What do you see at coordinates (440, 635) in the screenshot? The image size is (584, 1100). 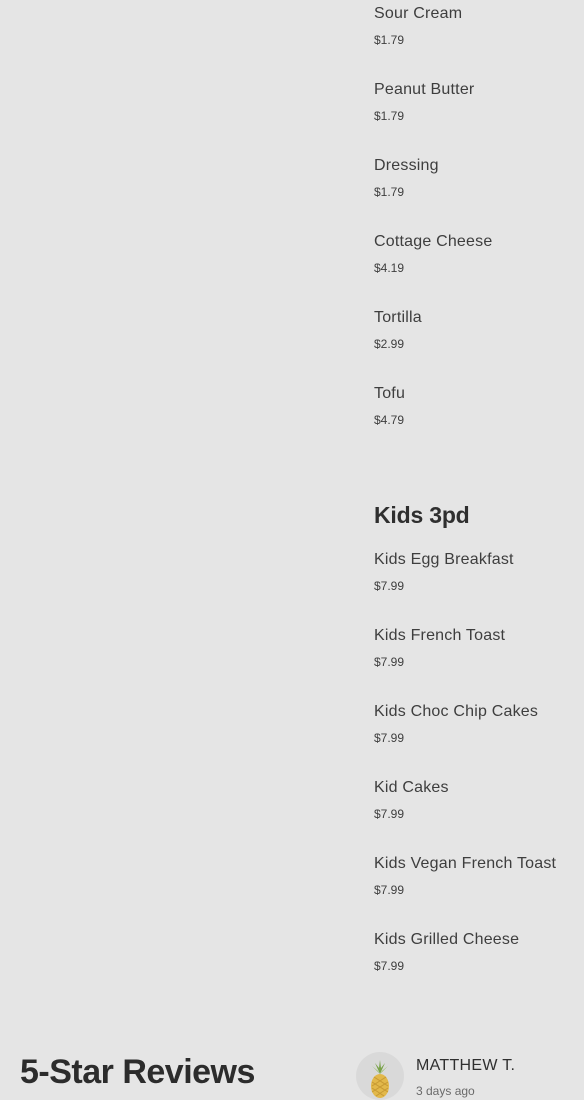 I see `menu-item-name: Kids French Toast` at bounding box center [440, 635].